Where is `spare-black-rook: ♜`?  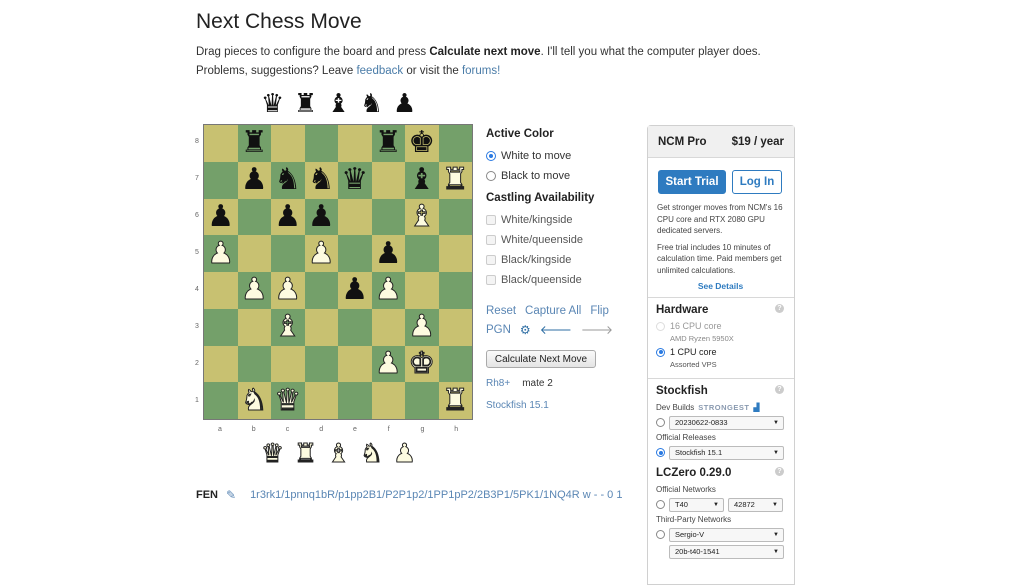
spare-black-rook: ♜ is located at coordinates (305, 103).